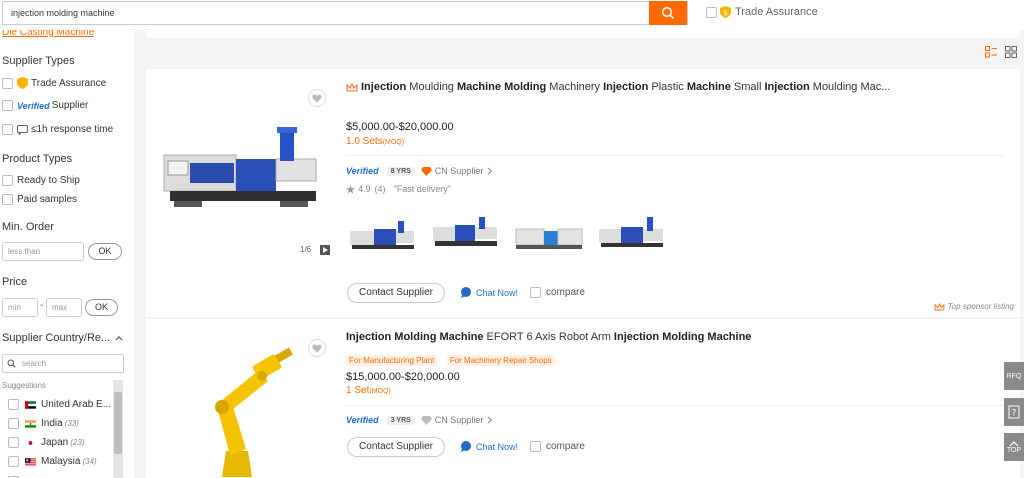 The height and width of the screenshot is (478, 1024). What do you see at coordinates (375, 141) in the screenshot?
I see `product-moq: 1.0 Sets(MOQ)` at bounding box center [375, 141].